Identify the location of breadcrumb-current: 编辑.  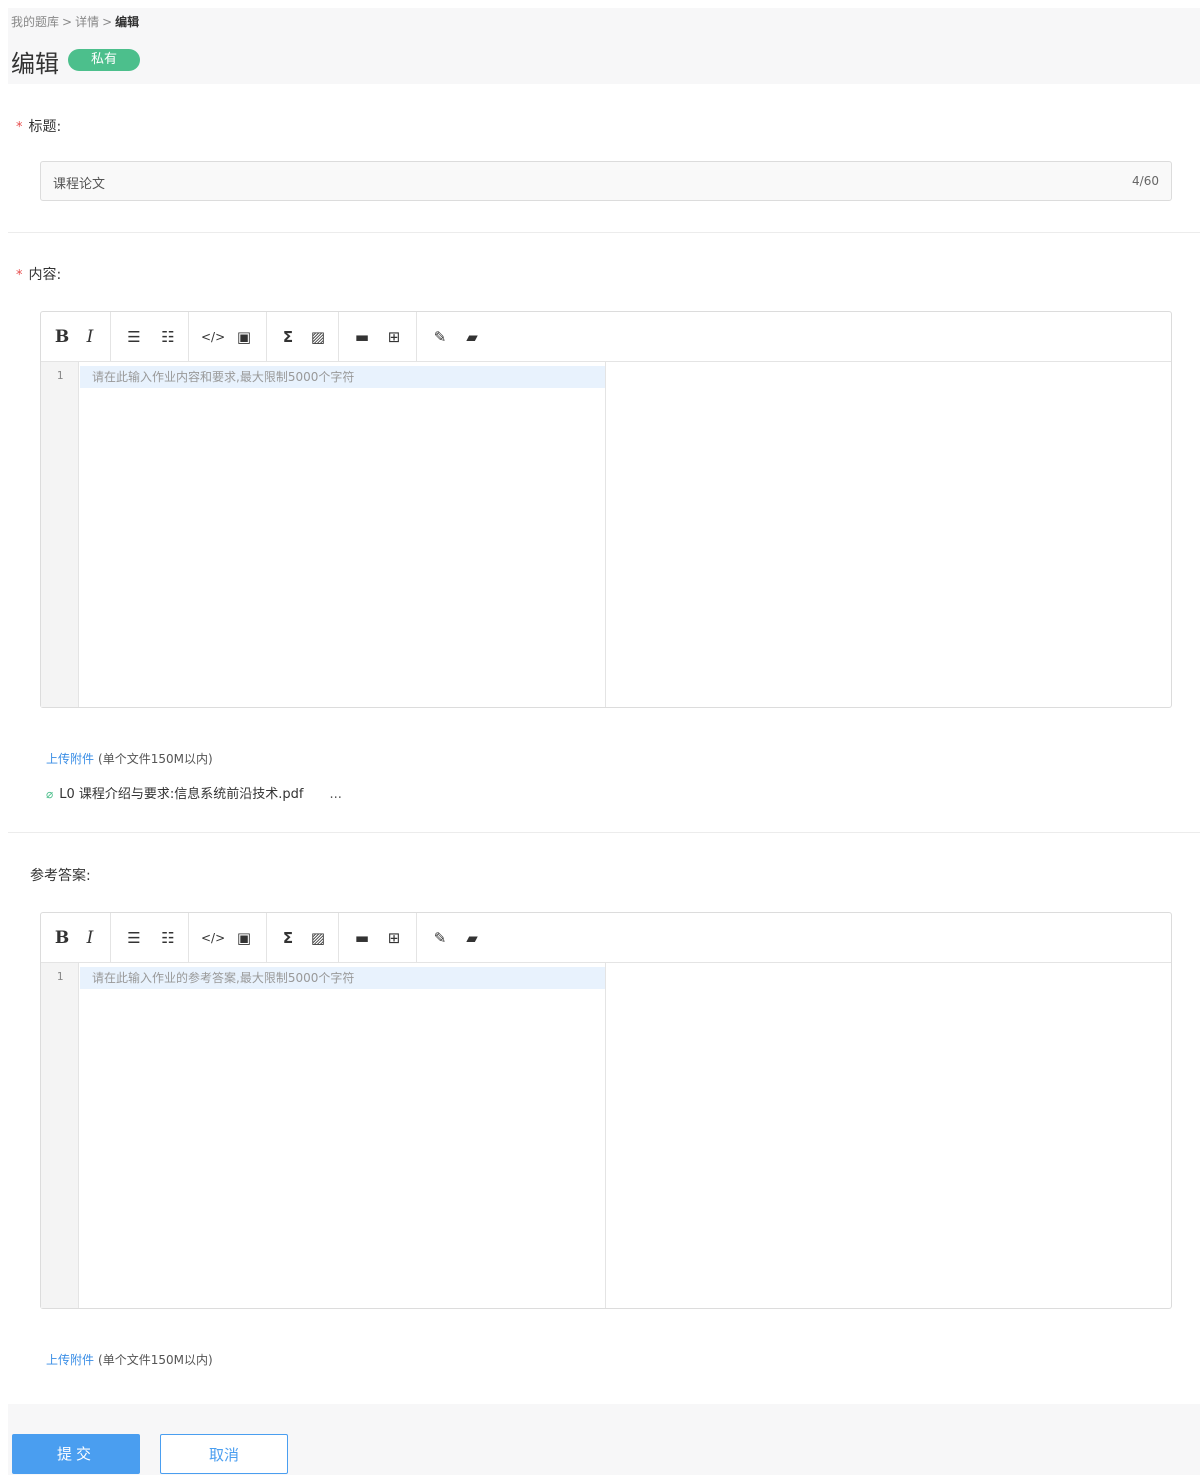
(127, 22).